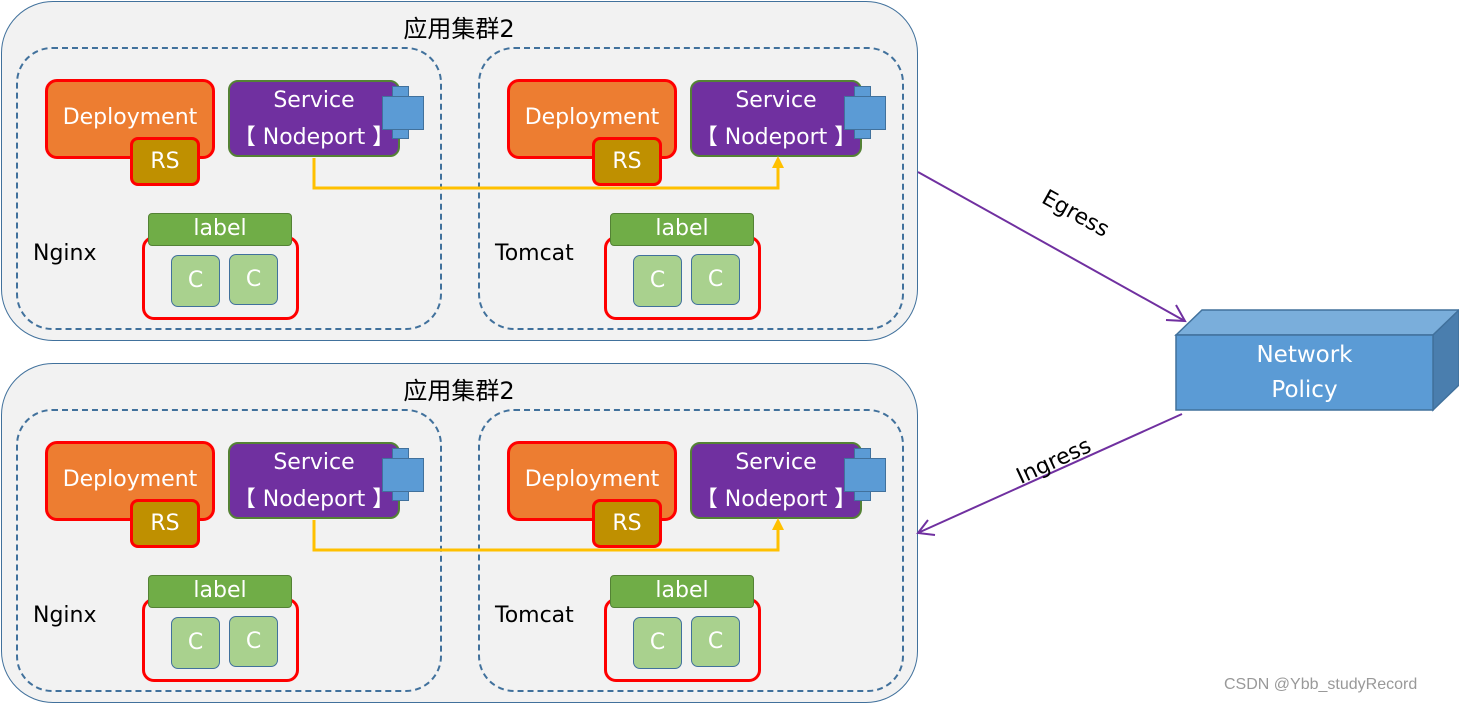 The image size is (1459, 705). What do you see at coordinates (1321, 684) in the screenshot?
I see `watermark: CSDN @Ybb_studyRecord` at bounding box center [1321, 684].